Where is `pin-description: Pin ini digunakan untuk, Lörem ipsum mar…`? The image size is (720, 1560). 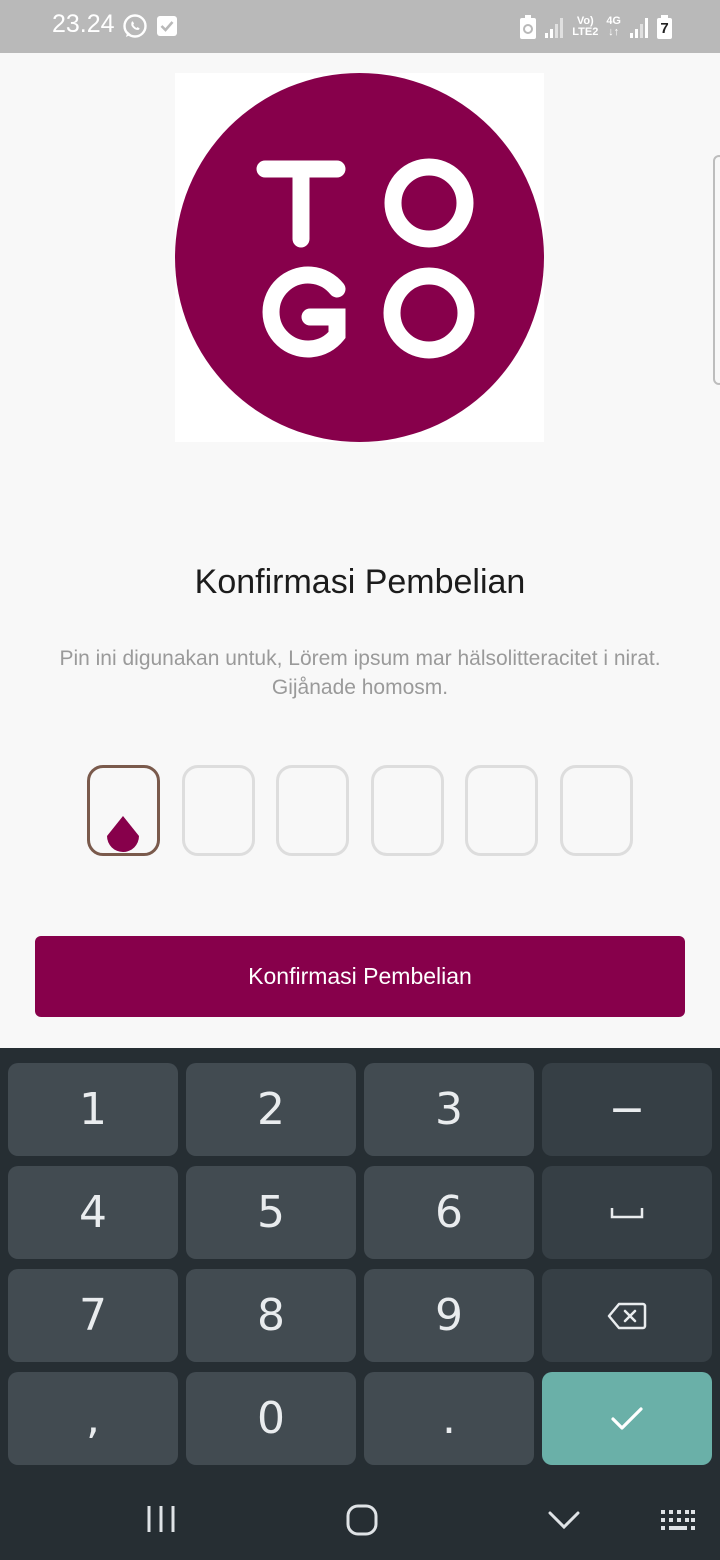 pin-description: Pin ini digunakan untuk, Lörem ipsum mar… is located at coordinates (360, 673).